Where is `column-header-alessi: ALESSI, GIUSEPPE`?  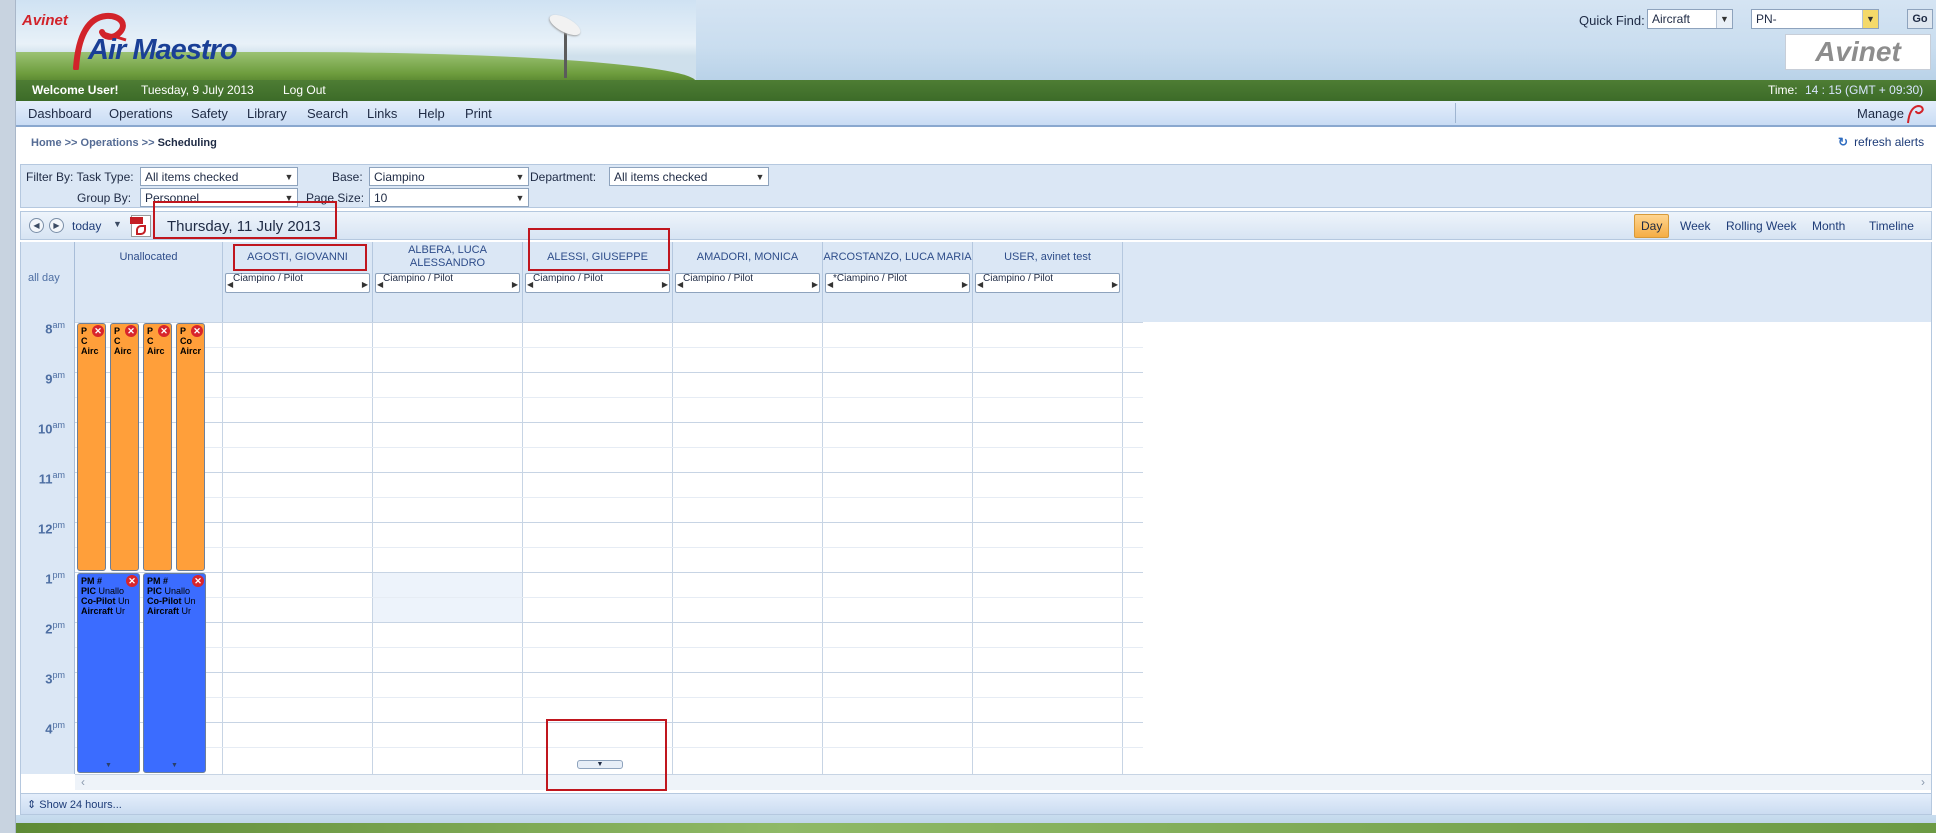
column-header-alessi: ALESSI, GIUSEPPE is located at coordinates (598, 257).